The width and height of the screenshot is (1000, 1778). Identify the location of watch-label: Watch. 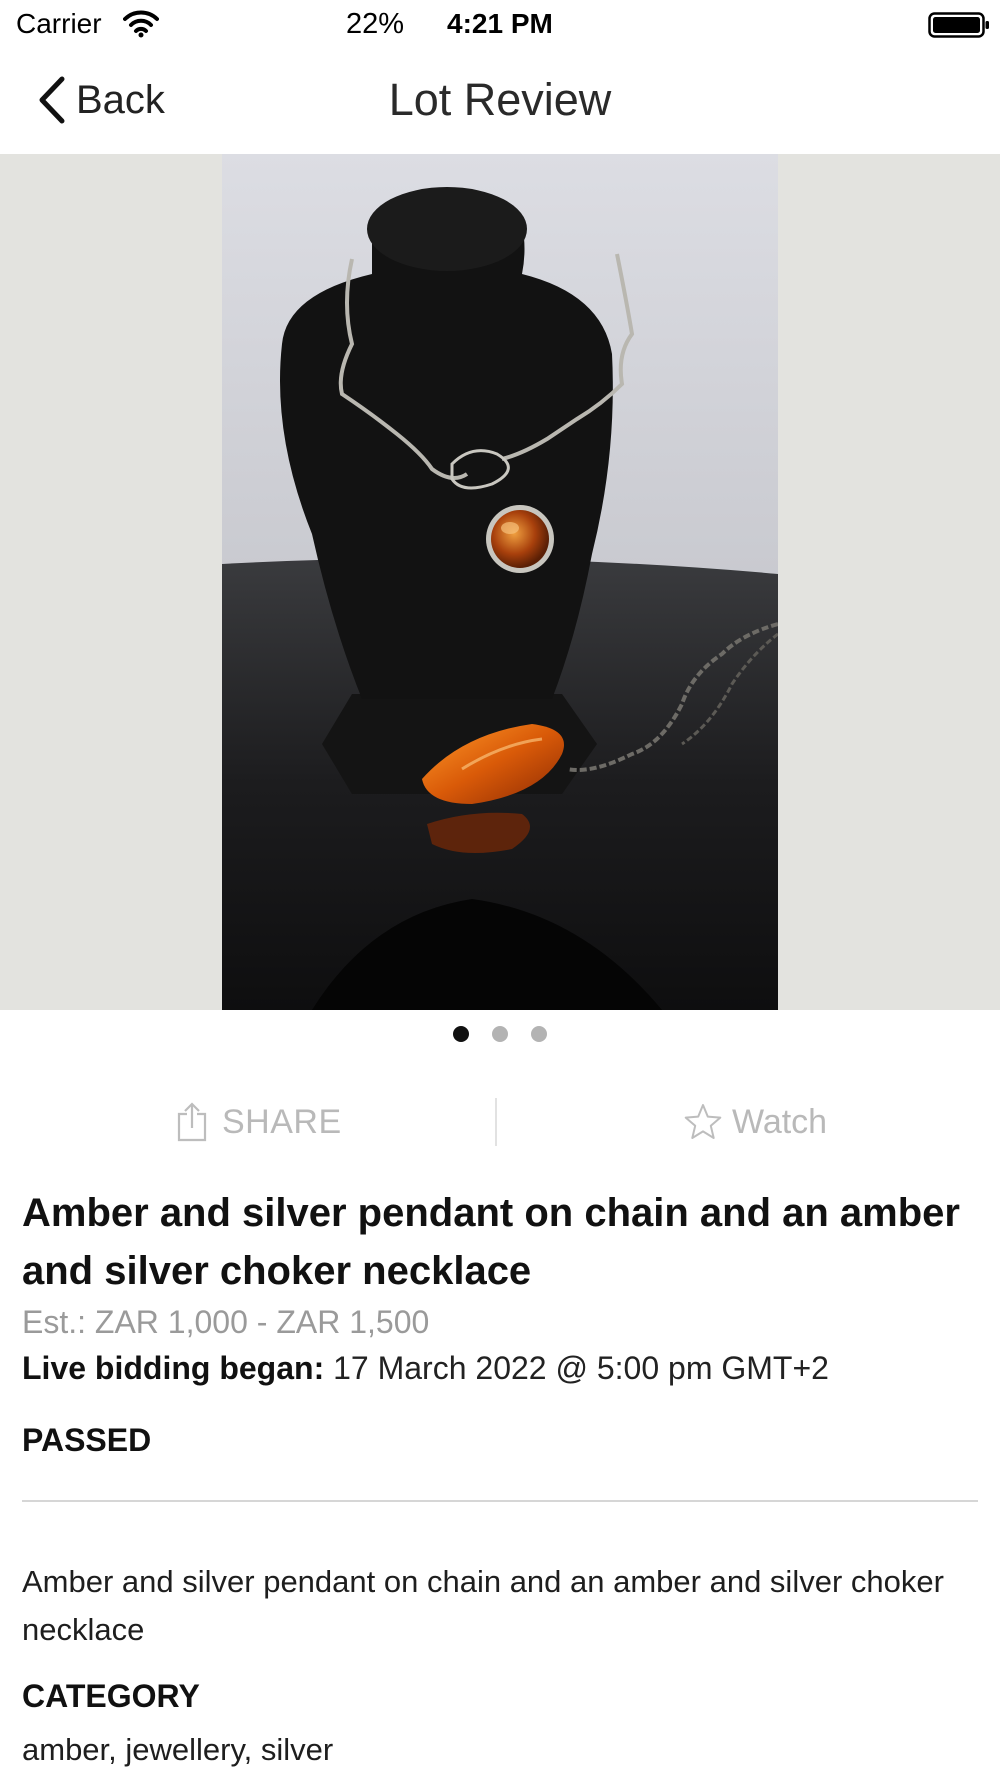
(780, 1121).